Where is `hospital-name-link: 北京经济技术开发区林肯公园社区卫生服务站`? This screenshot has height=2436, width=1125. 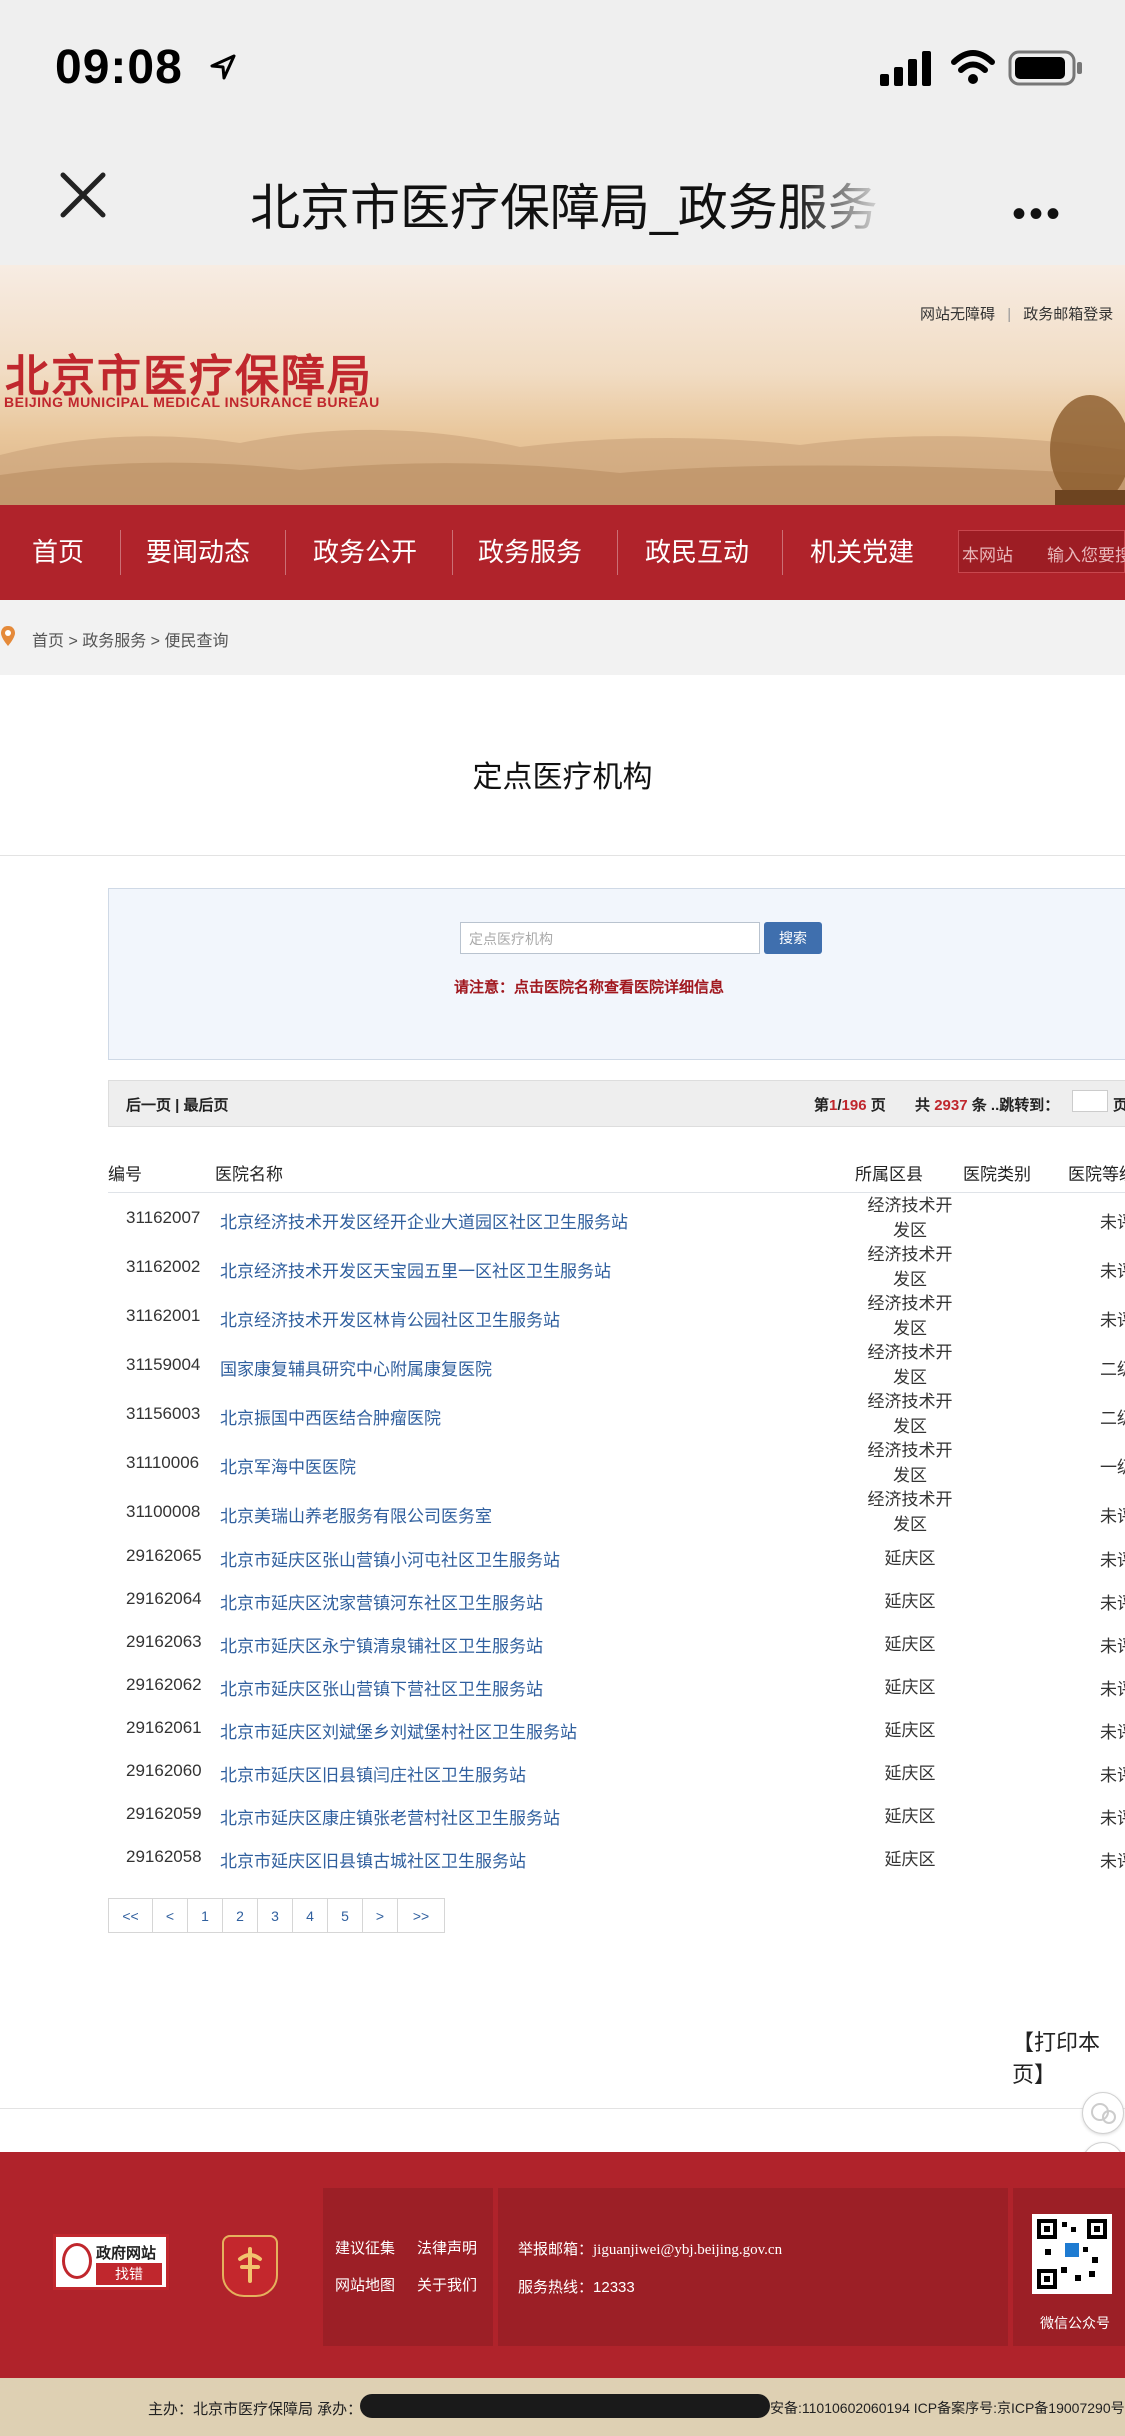
hospital-name-link: 北京经济技术开发区林肯公园社区卫生服务站 is located at coordinates (390, 1318).